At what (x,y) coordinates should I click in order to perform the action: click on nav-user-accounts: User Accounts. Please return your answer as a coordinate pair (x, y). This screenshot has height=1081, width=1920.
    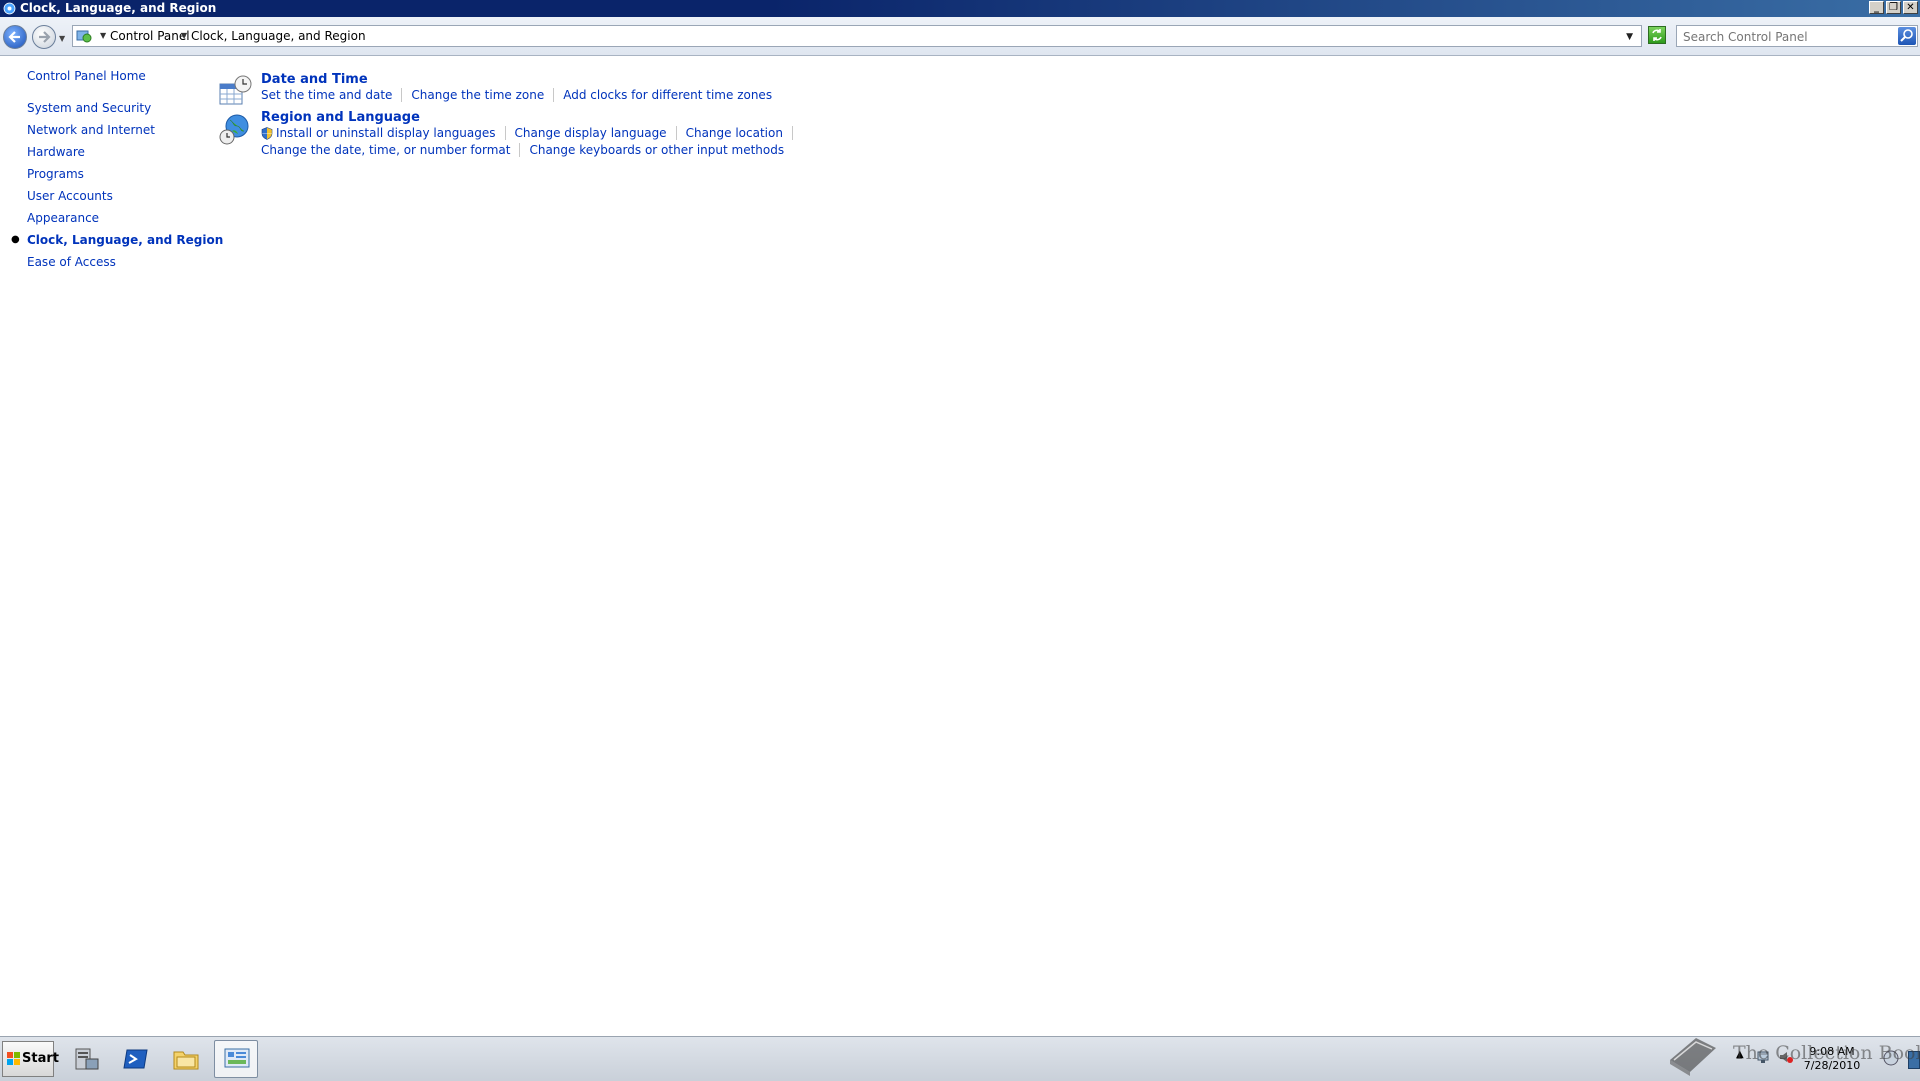
    Looking at the image, I should click on (70, 196).